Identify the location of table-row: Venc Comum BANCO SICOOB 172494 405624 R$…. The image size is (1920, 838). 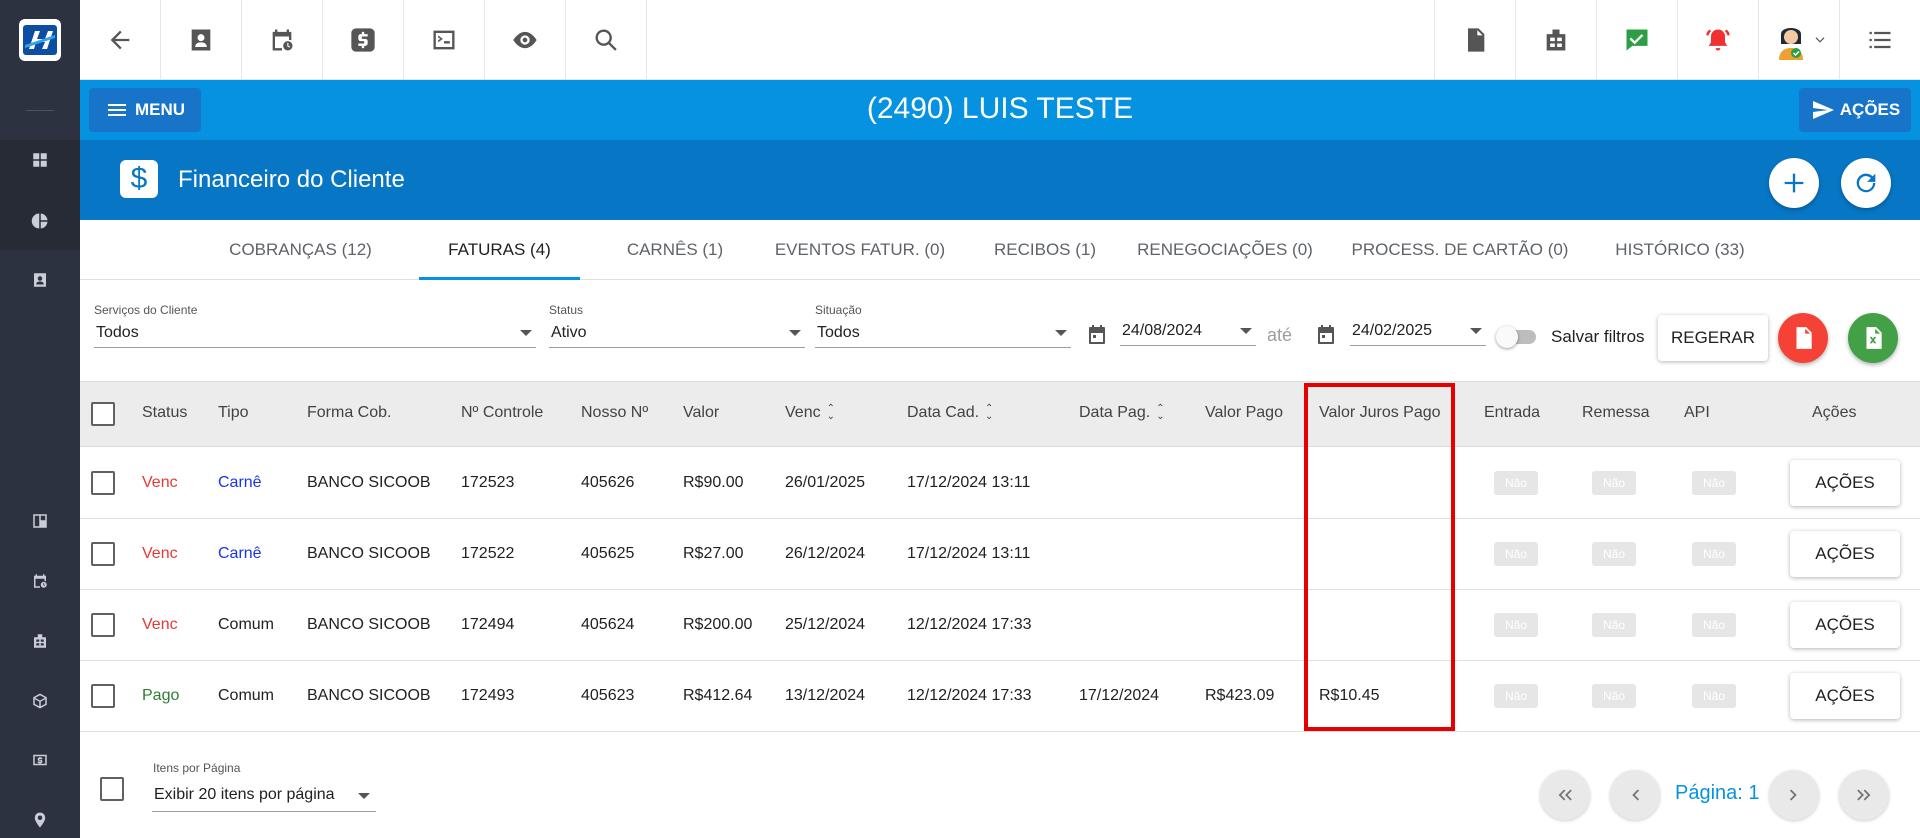
(1000, 625).